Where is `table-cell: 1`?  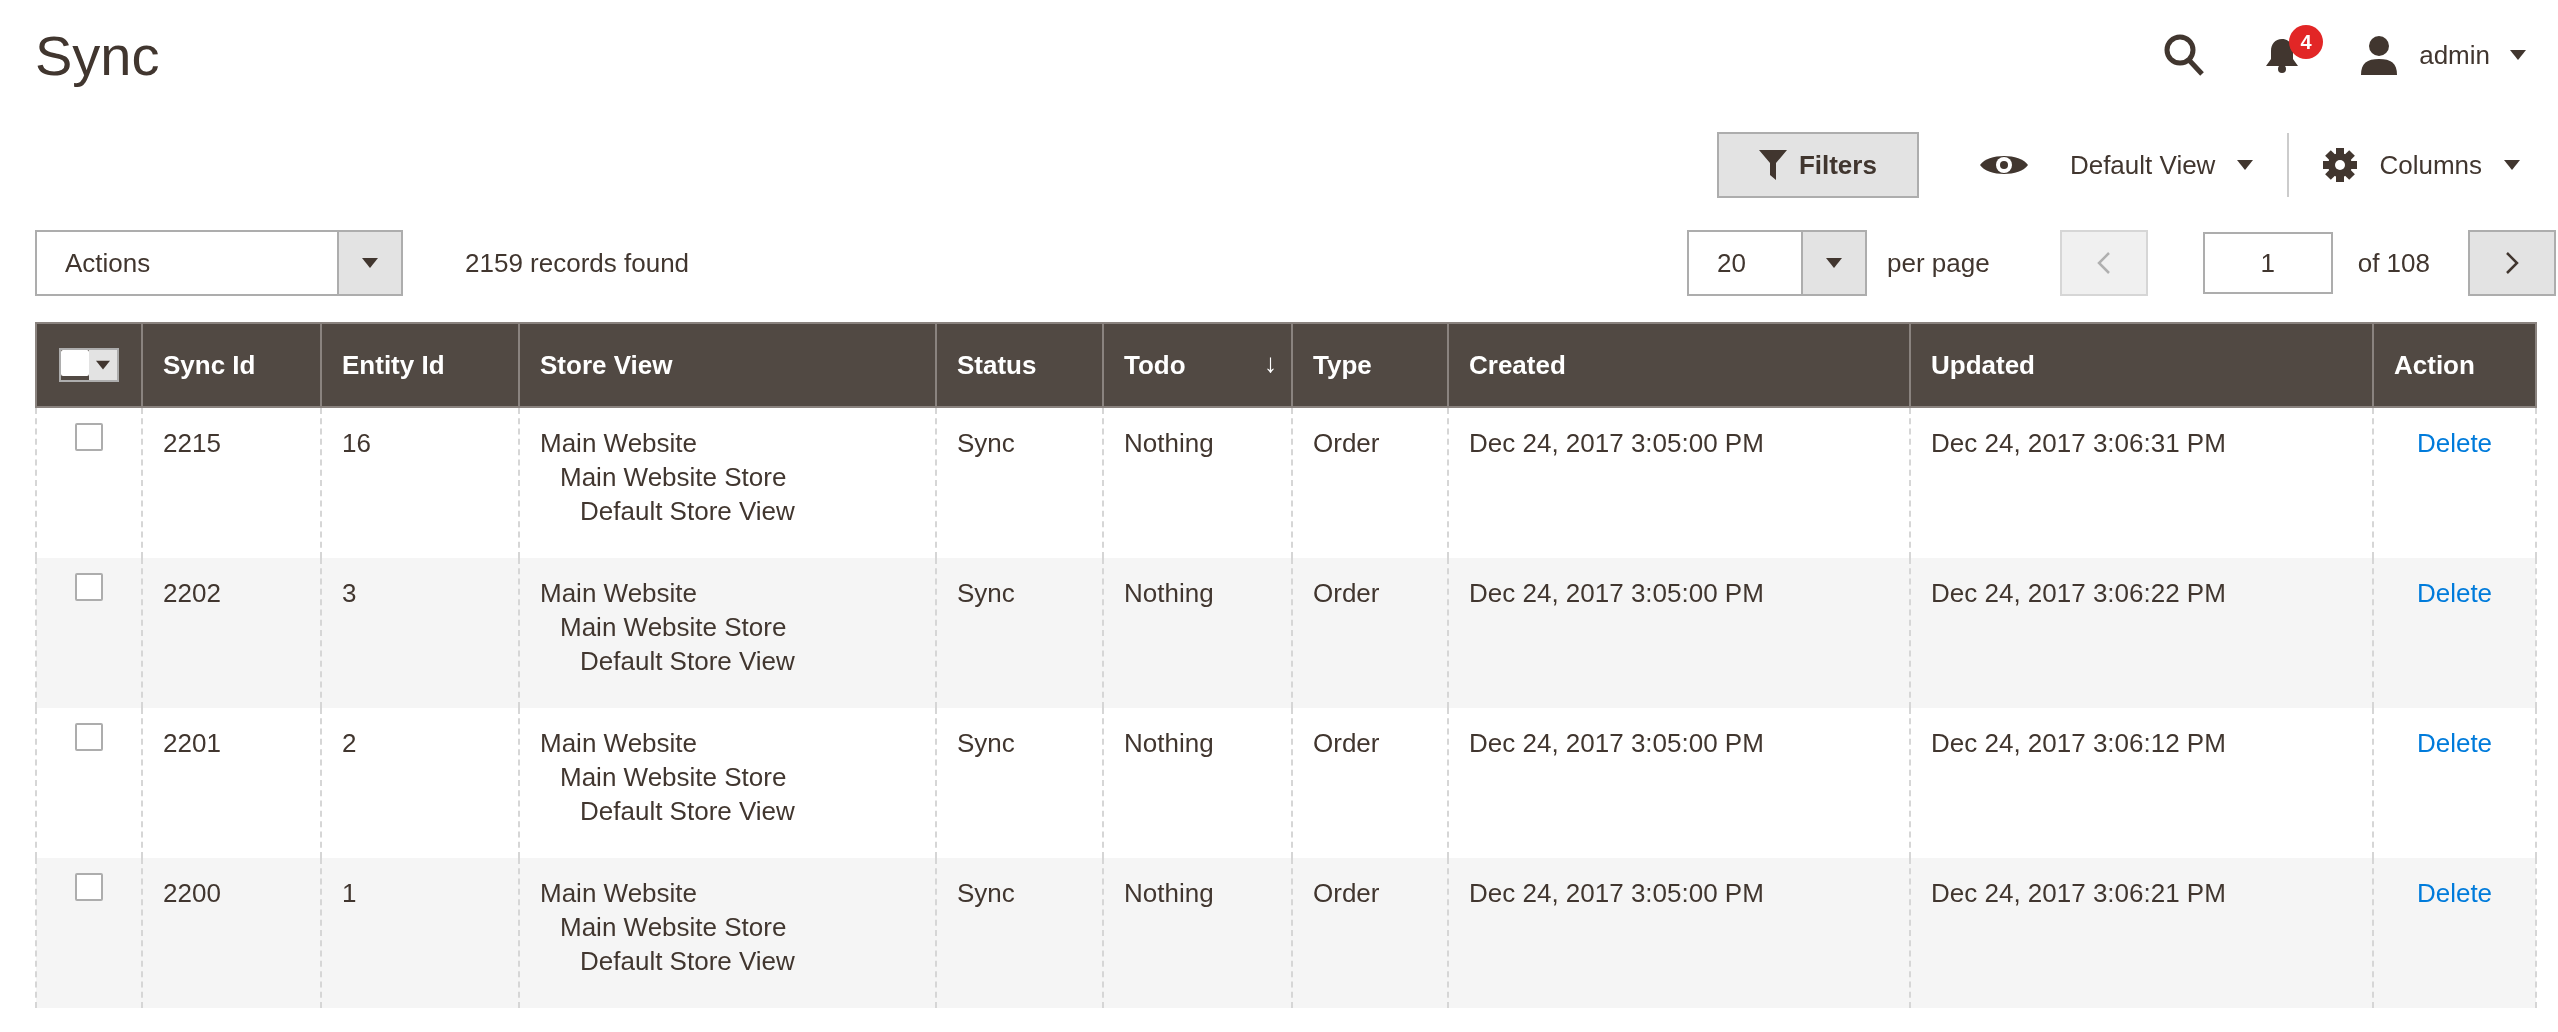 table-cell: 1 is located at coordinates (349, 893).